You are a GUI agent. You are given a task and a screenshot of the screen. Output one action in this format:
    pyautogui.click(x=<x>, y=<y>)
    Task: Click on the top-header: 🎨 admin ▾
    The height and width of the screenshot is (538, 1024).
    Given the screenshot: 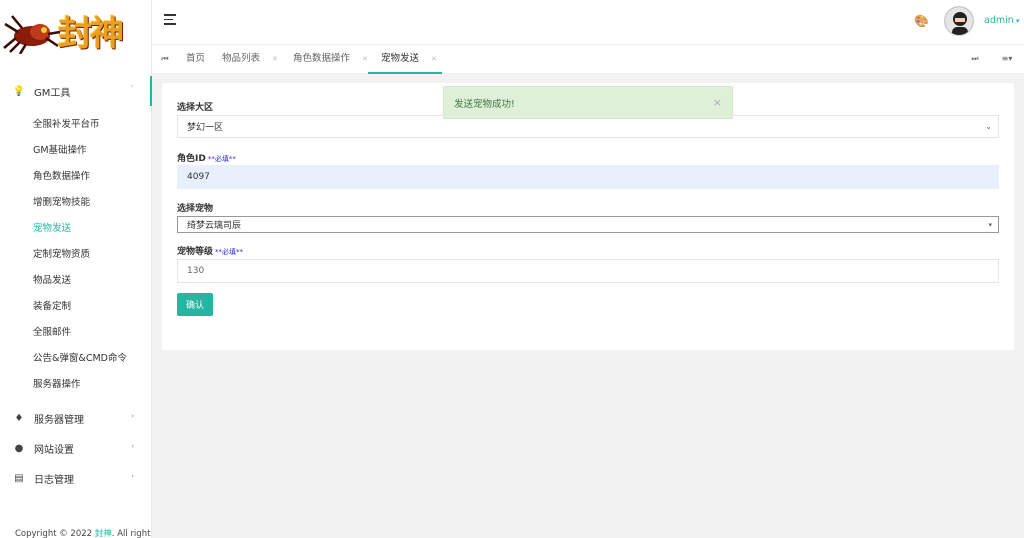 What is the action you would take?
    pyautogui.click(x=588, y=22)
    